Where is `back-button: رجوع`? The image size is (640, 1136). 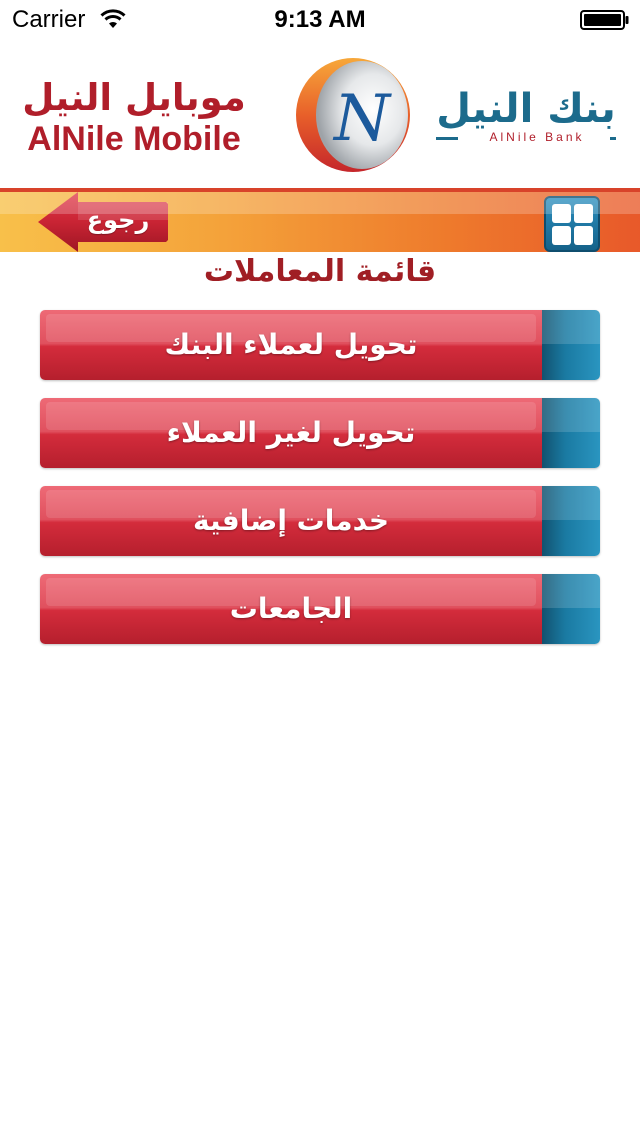
back-button: رجوع is located at coordinates (104, 222).